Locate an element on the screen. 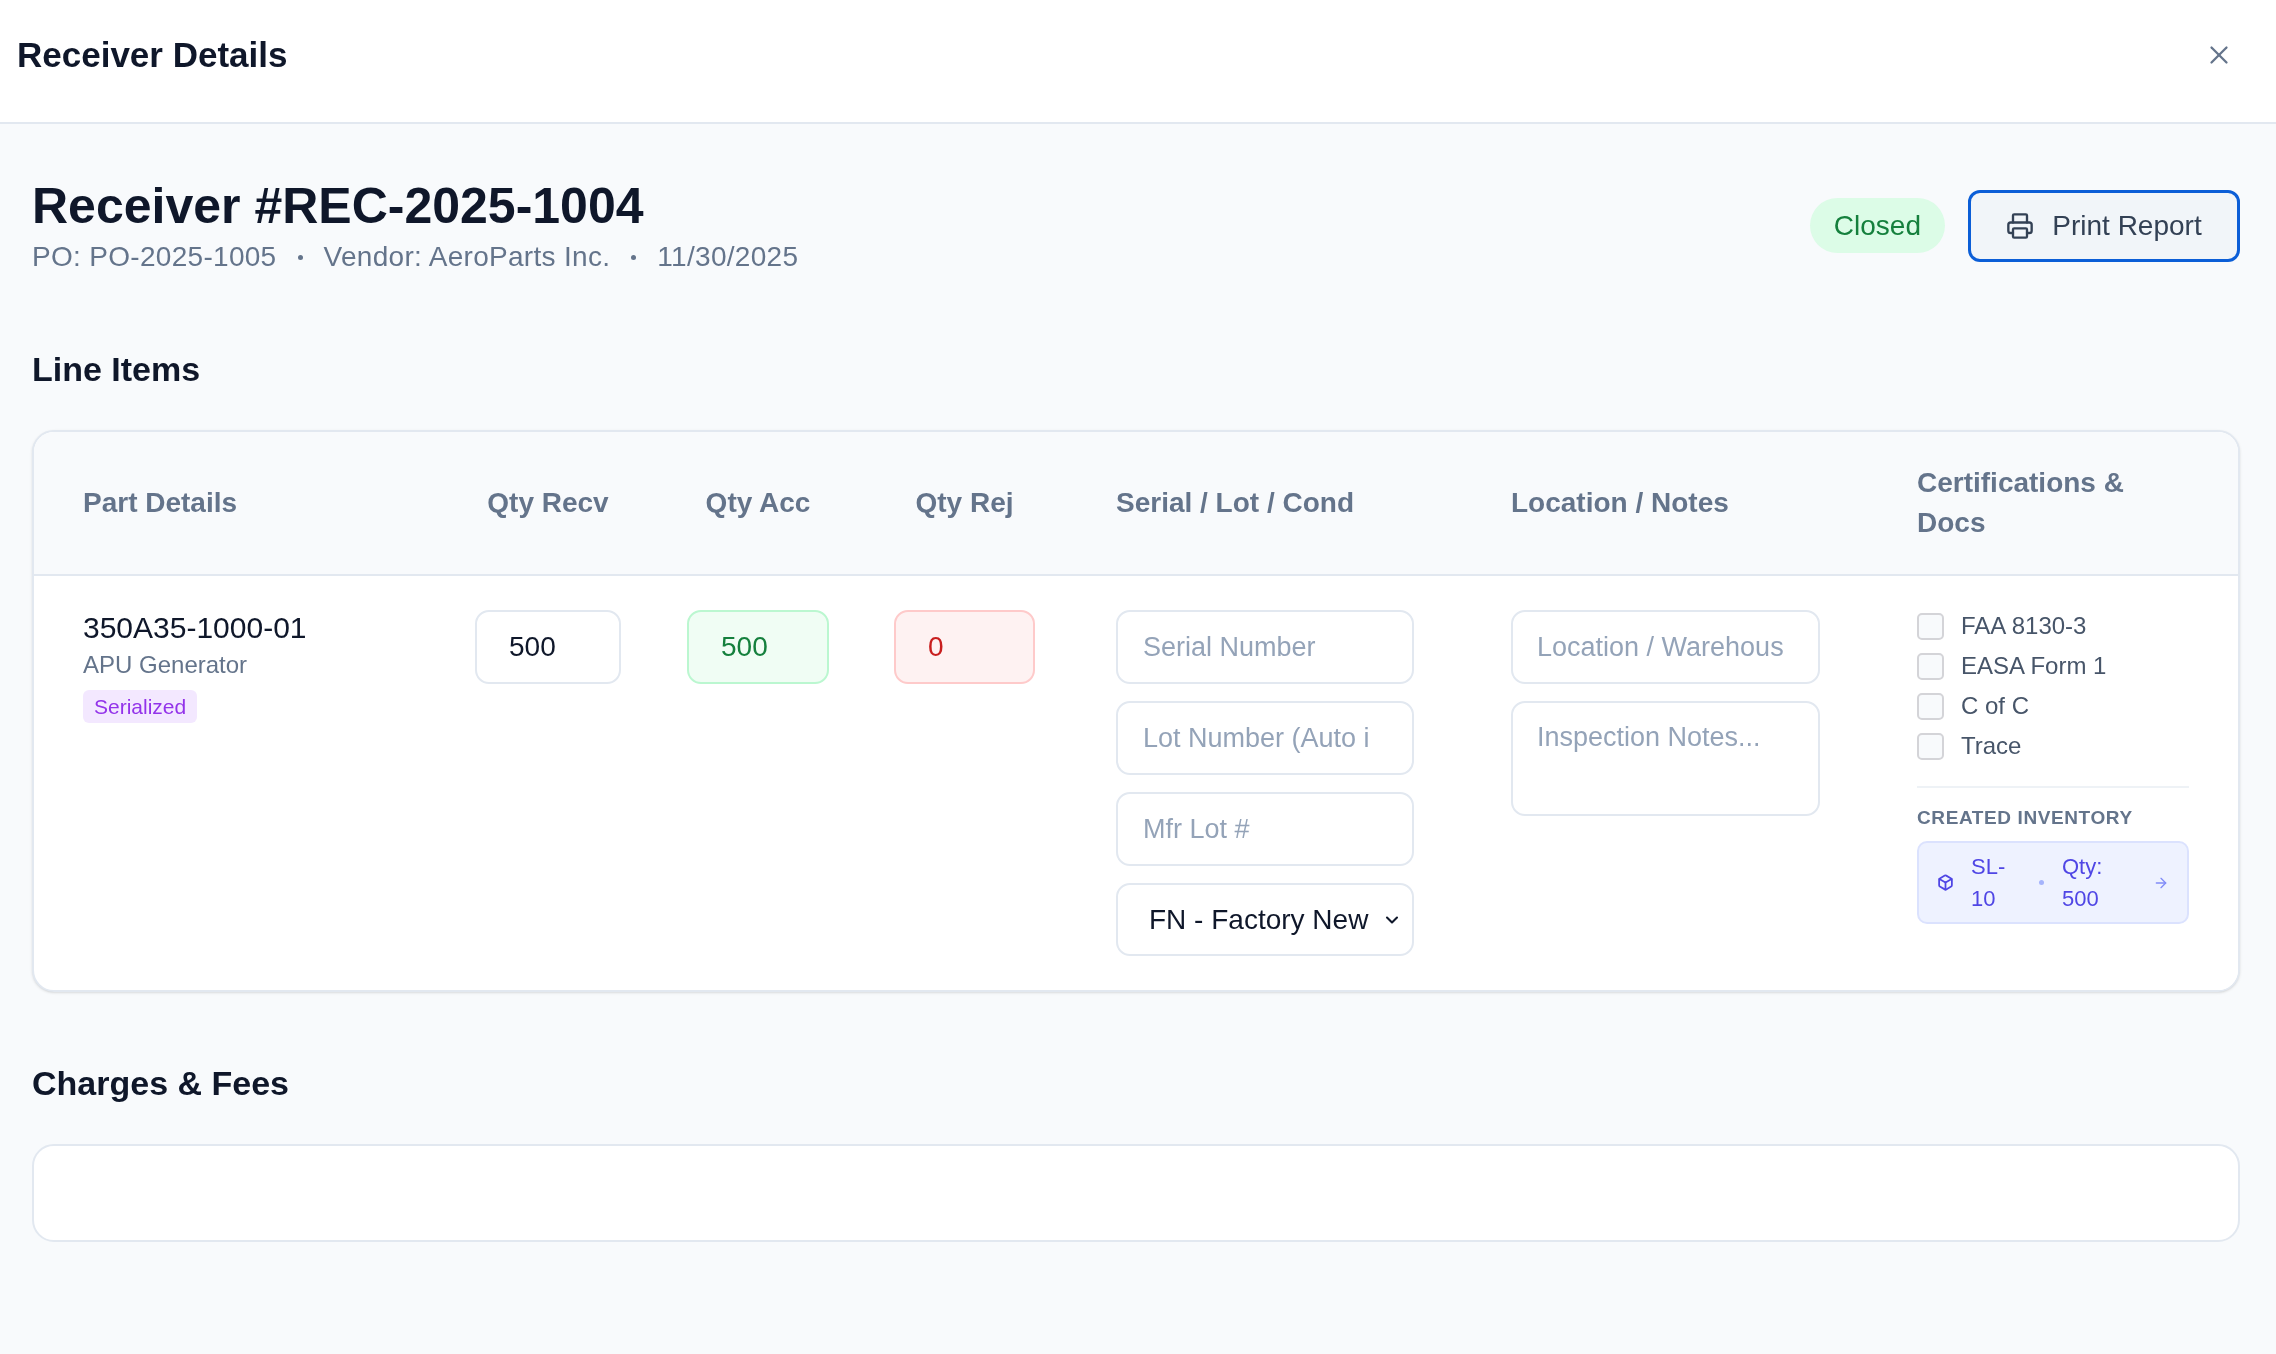  section-heading: Charges & Fees is located at coordinates (160, 1083).